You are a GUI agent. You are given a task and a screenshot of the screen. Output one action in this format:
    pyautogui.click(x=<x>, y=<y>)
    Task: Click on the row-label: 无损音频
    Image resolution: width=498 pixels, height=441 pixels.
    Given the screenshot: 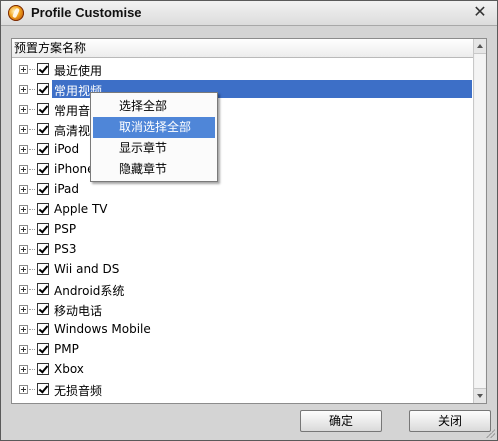 What is the action you would take?
    pyautogui.click(x=78, y=391)
    